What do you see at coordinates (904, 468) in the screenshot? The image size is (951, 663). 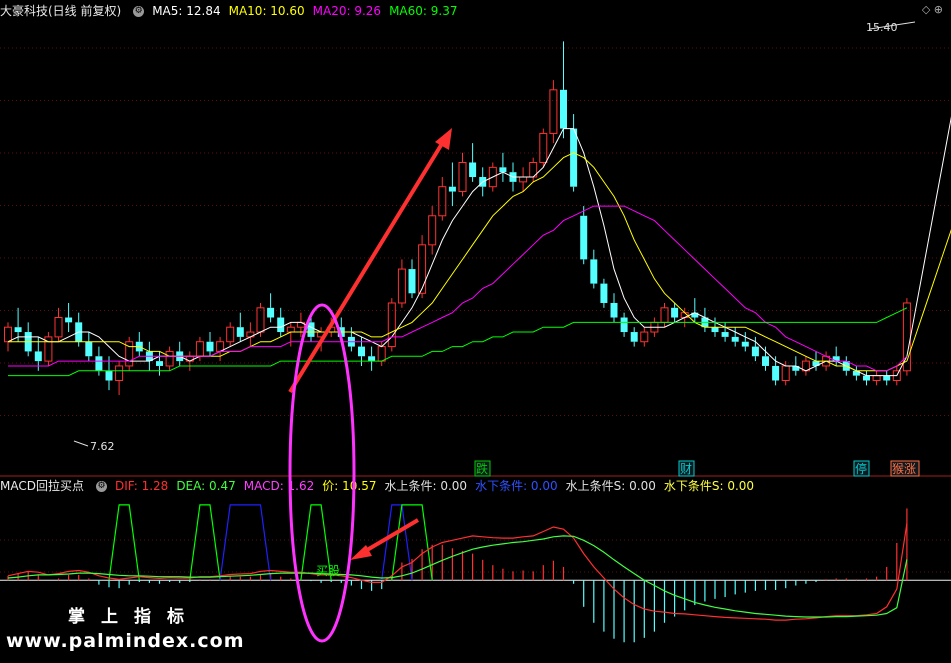 I see `event-marker-label: 猴涨` at bounding box center [904, 468].